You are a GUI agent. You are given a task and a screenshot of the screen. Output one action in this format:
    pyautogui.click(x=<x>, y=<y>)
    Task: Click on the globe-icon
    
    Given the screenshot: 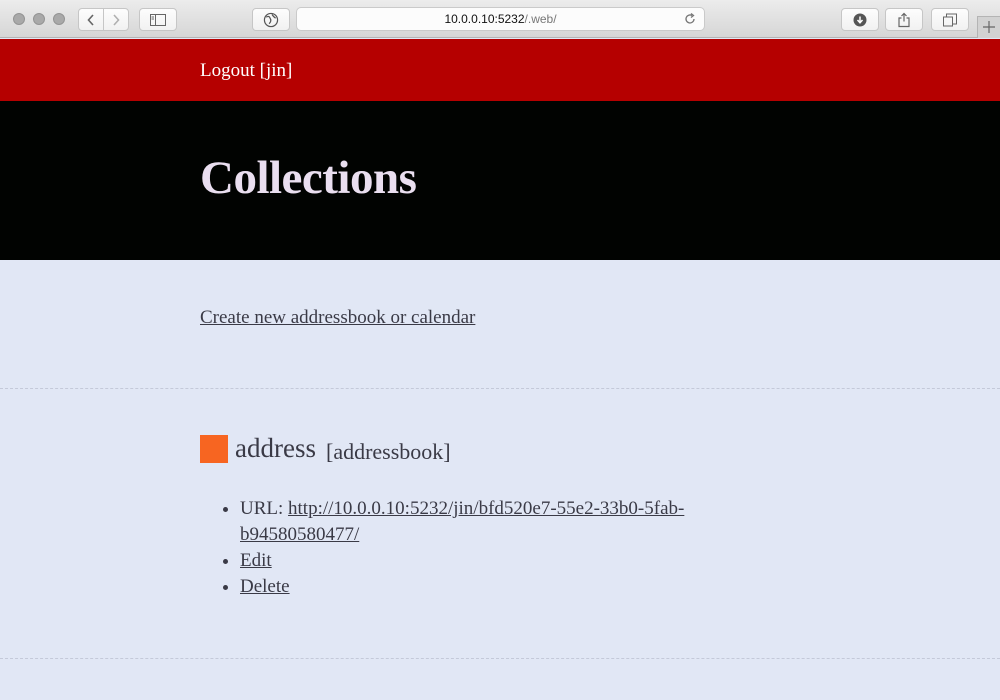 What is the action you would take?
    pyautogui.click(x=271, y=19)
    